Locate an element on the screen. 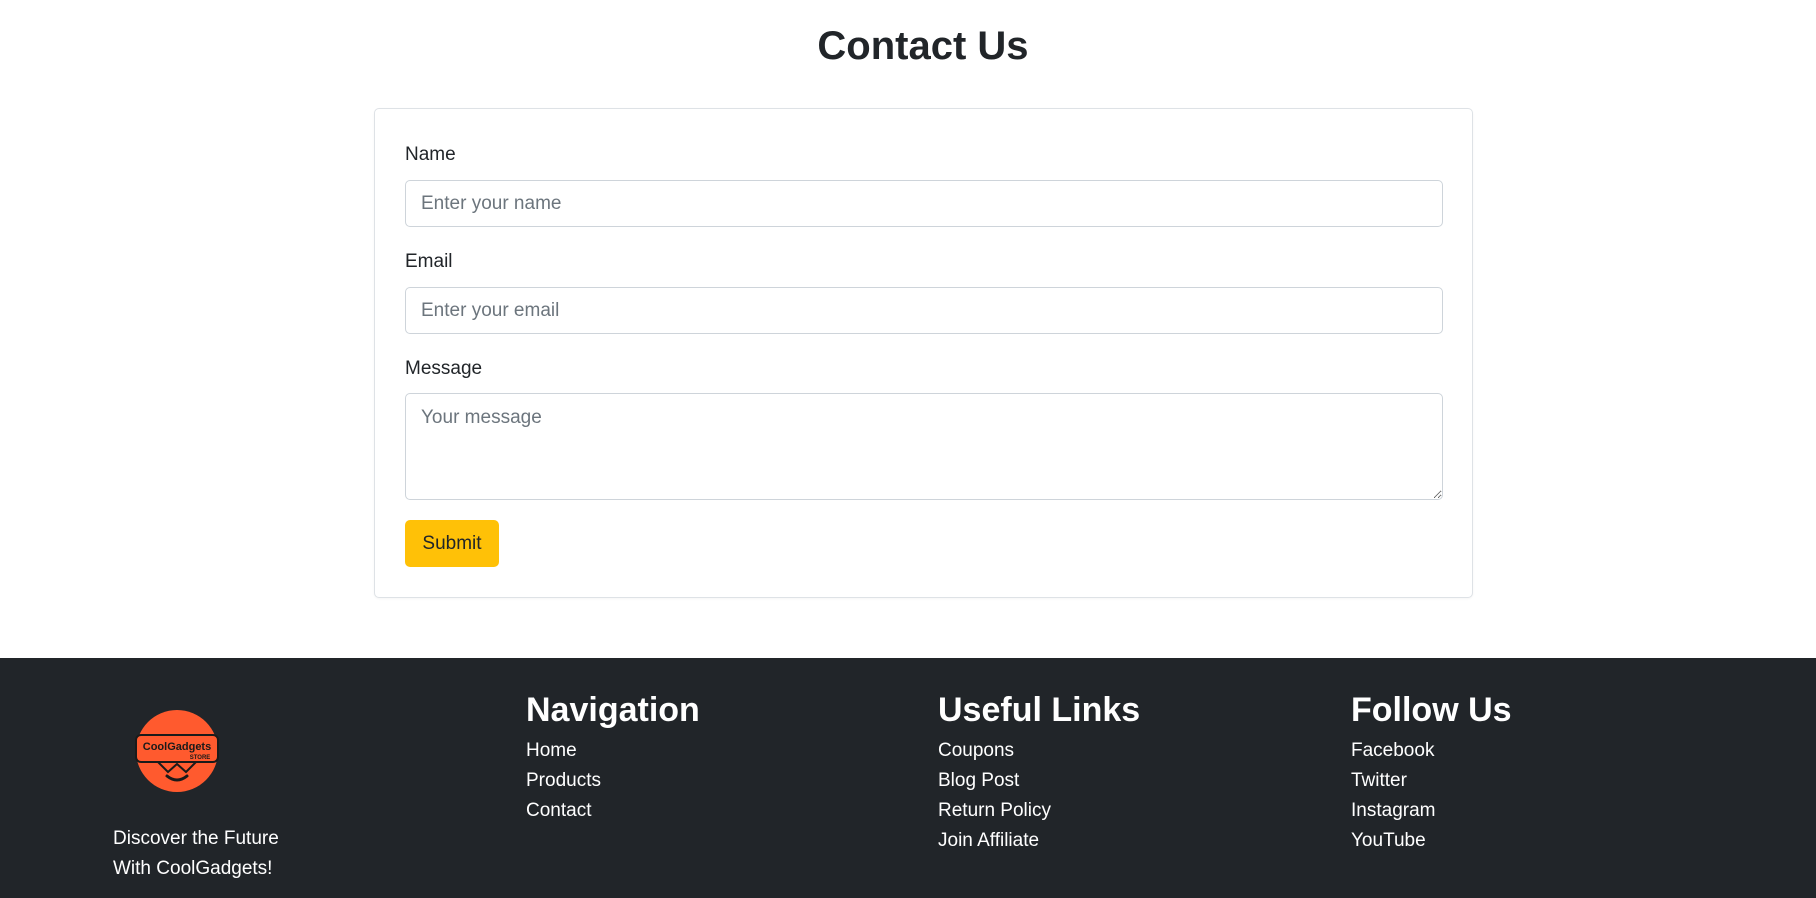 The width and height of the screenshot is (1816, 898). tagline-line: With CoolGadgets! is located at coordinates (193, 868).